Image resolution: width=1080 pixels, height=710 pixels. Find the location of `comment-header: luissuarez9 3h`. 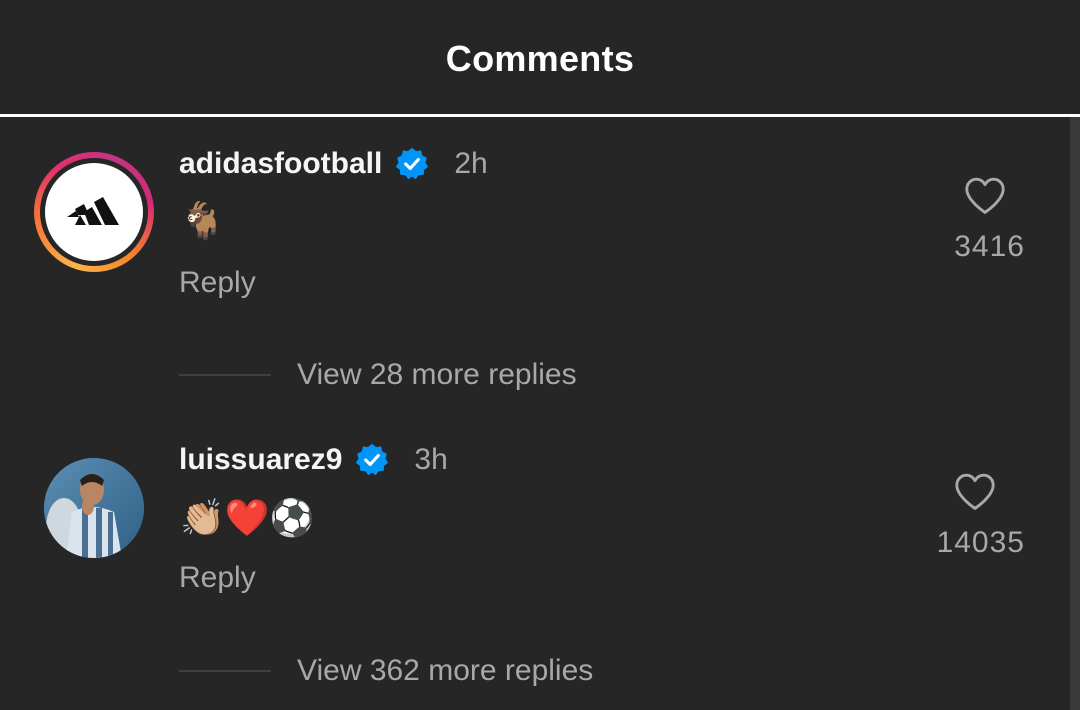

comment-header: luissuarez9 3h is located at coordinates (313, 460).